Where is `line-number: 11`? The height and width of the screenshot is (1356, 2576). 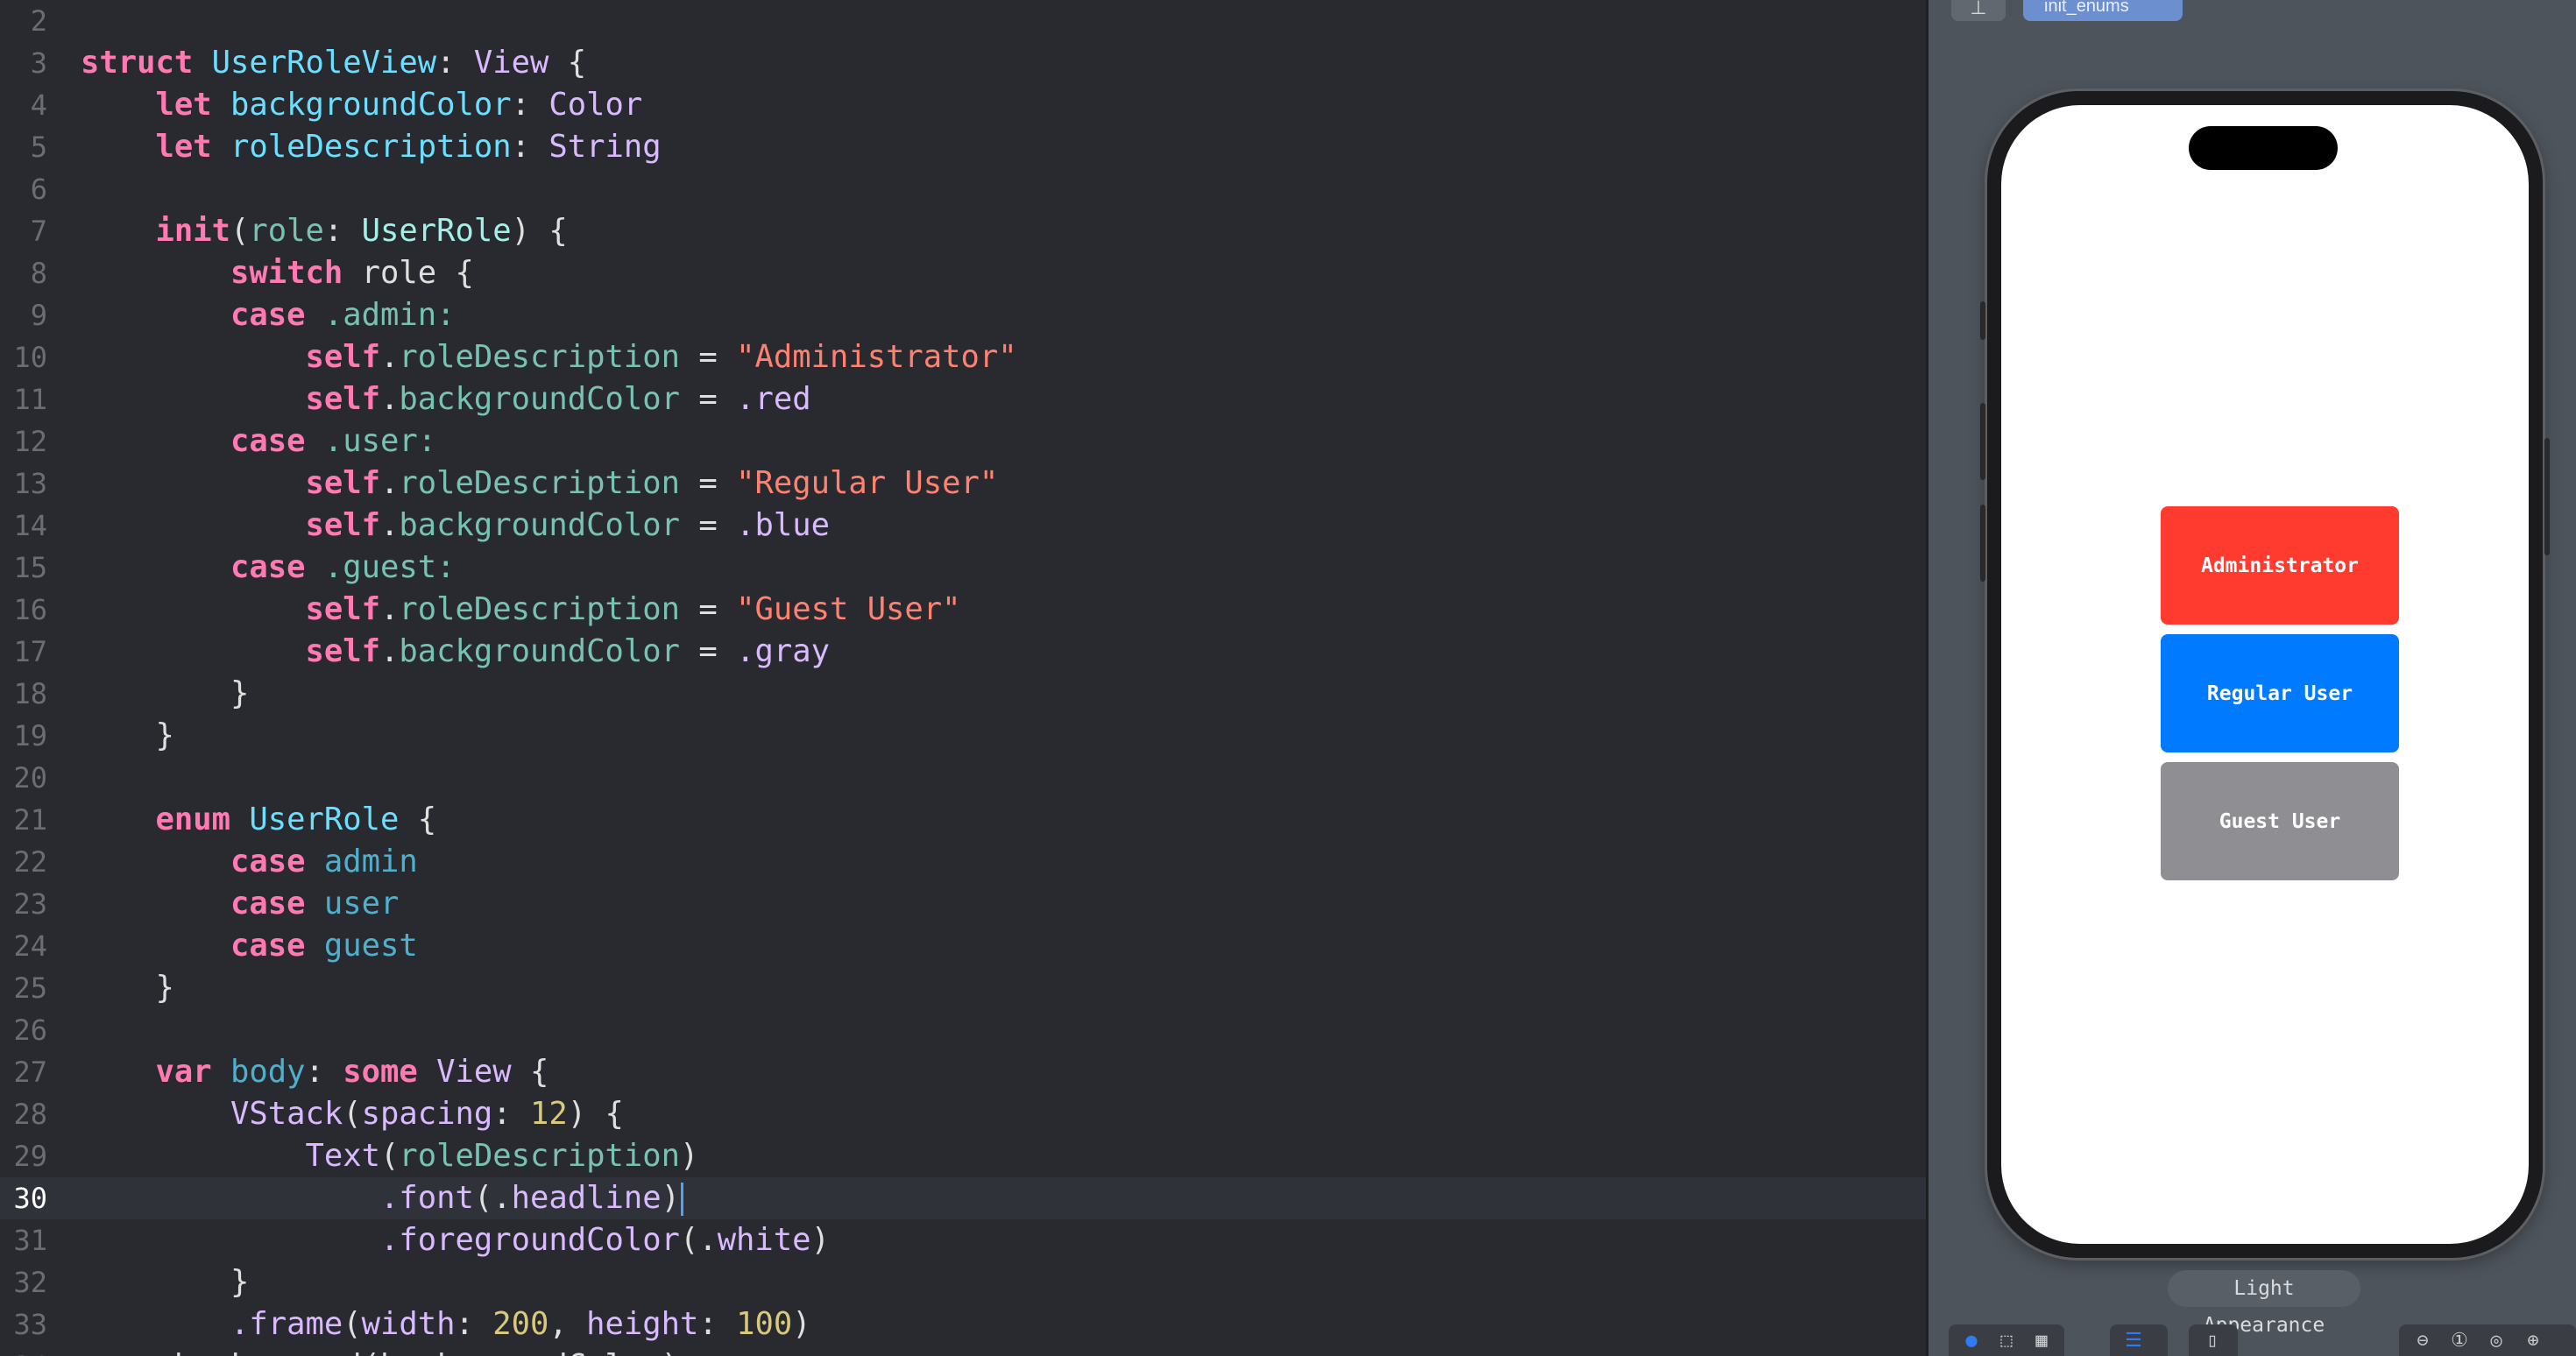 line-number: 11 is located at coordinates (30, 399).